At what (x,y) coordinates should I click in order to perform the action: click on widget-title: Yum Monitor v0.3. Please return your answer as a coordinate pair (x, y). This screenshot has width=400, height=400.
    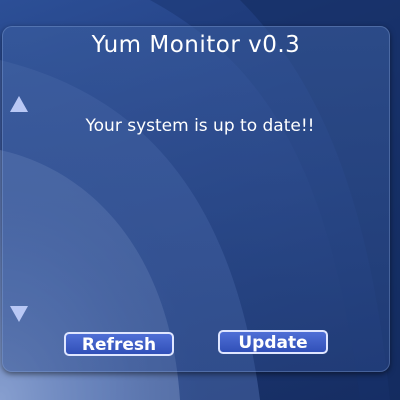
    Looking at the image, I should click on (196, 45).